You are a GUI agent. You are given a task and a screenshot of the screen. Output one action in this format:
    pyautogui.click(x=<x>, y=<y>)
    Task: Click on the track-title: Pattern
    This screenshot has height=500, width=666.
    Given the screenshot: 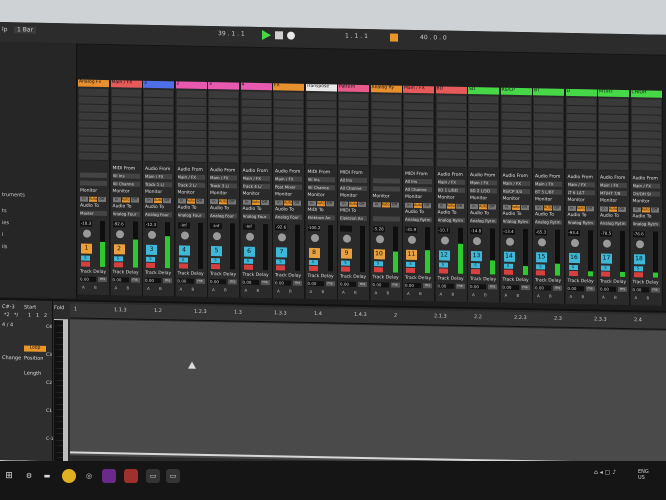 What is the action you would take?
    pyautogui.click(x=353, y=88)
    